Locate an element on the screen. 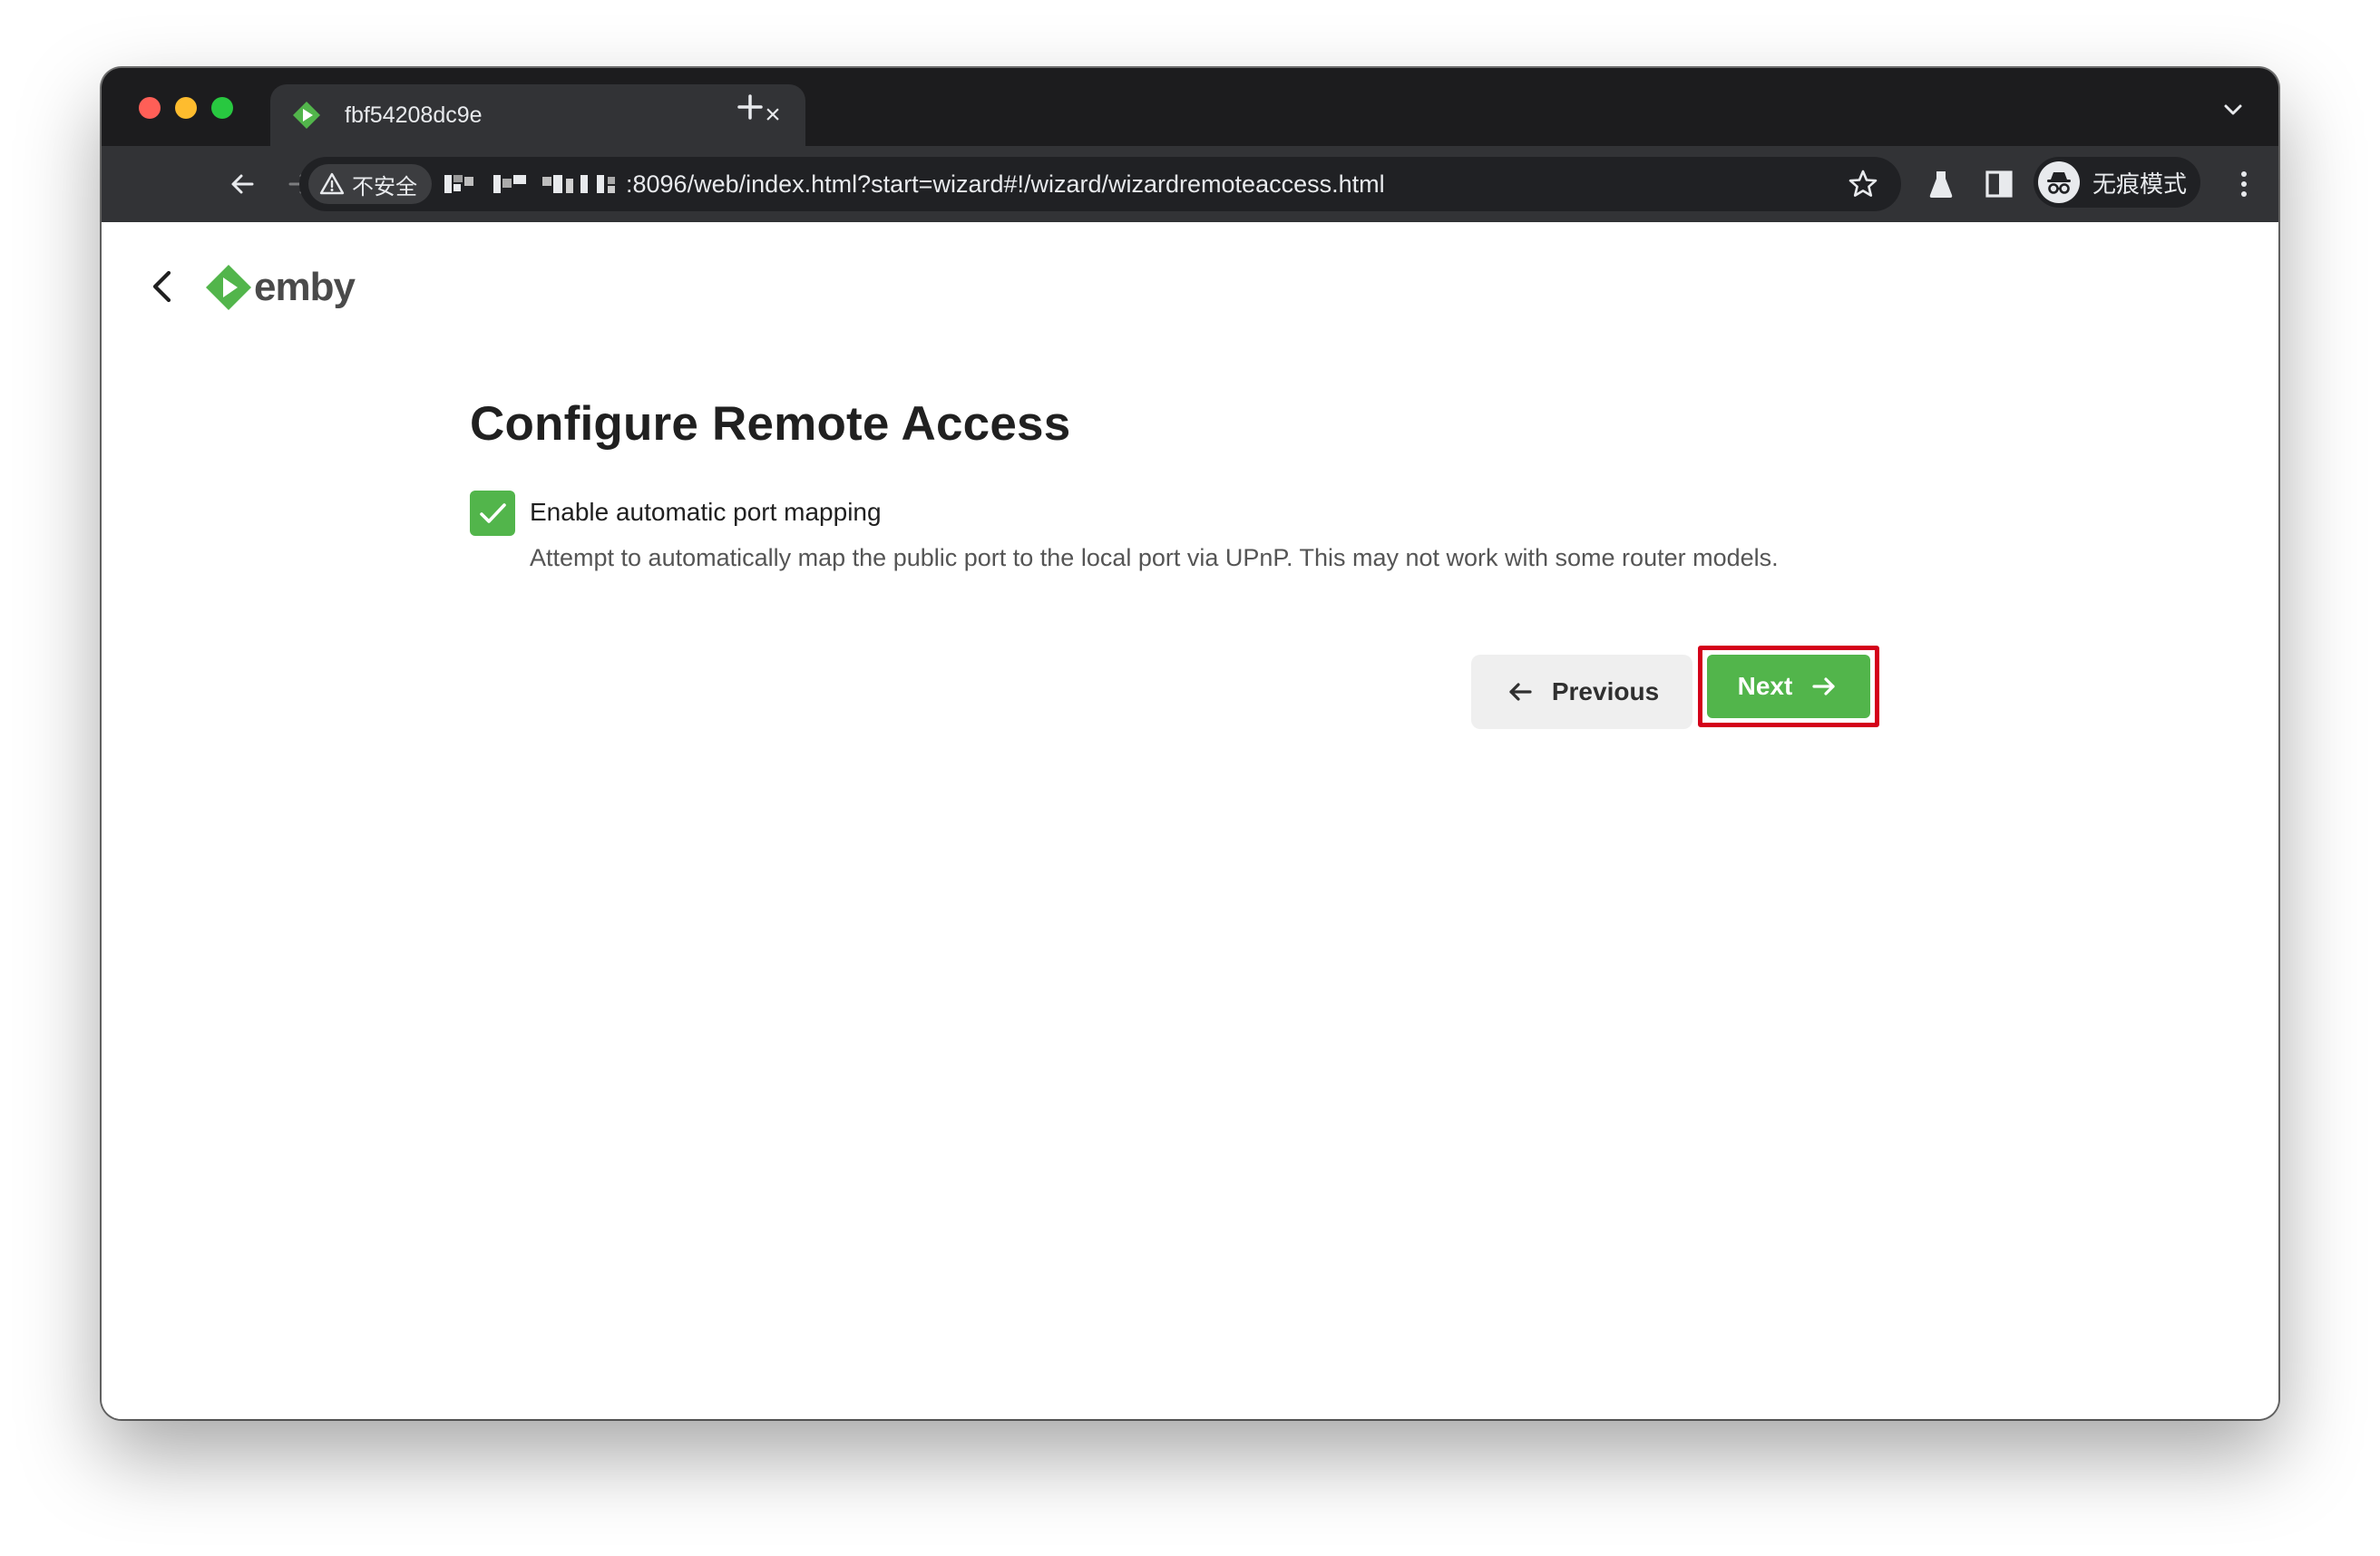 The height and width of the screenshot is (1556, 2380). more-icon is located at coordinates (2244, 184).